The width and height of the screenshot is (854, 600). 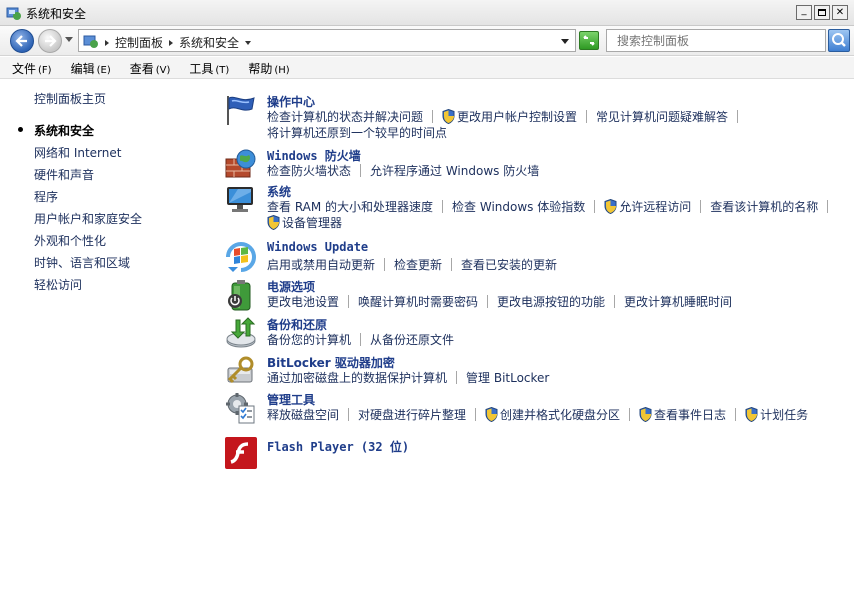 I want to click on search-icon, so click(x=839, y=40).